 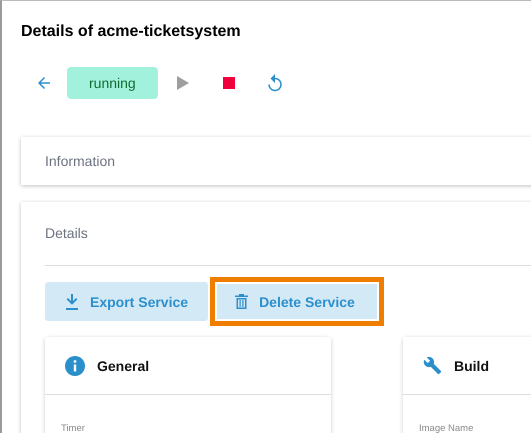 What do you see at coordinates (276, 161) in the screenshot?
I see `information-panel: Information` at bounding box center [276, 161].